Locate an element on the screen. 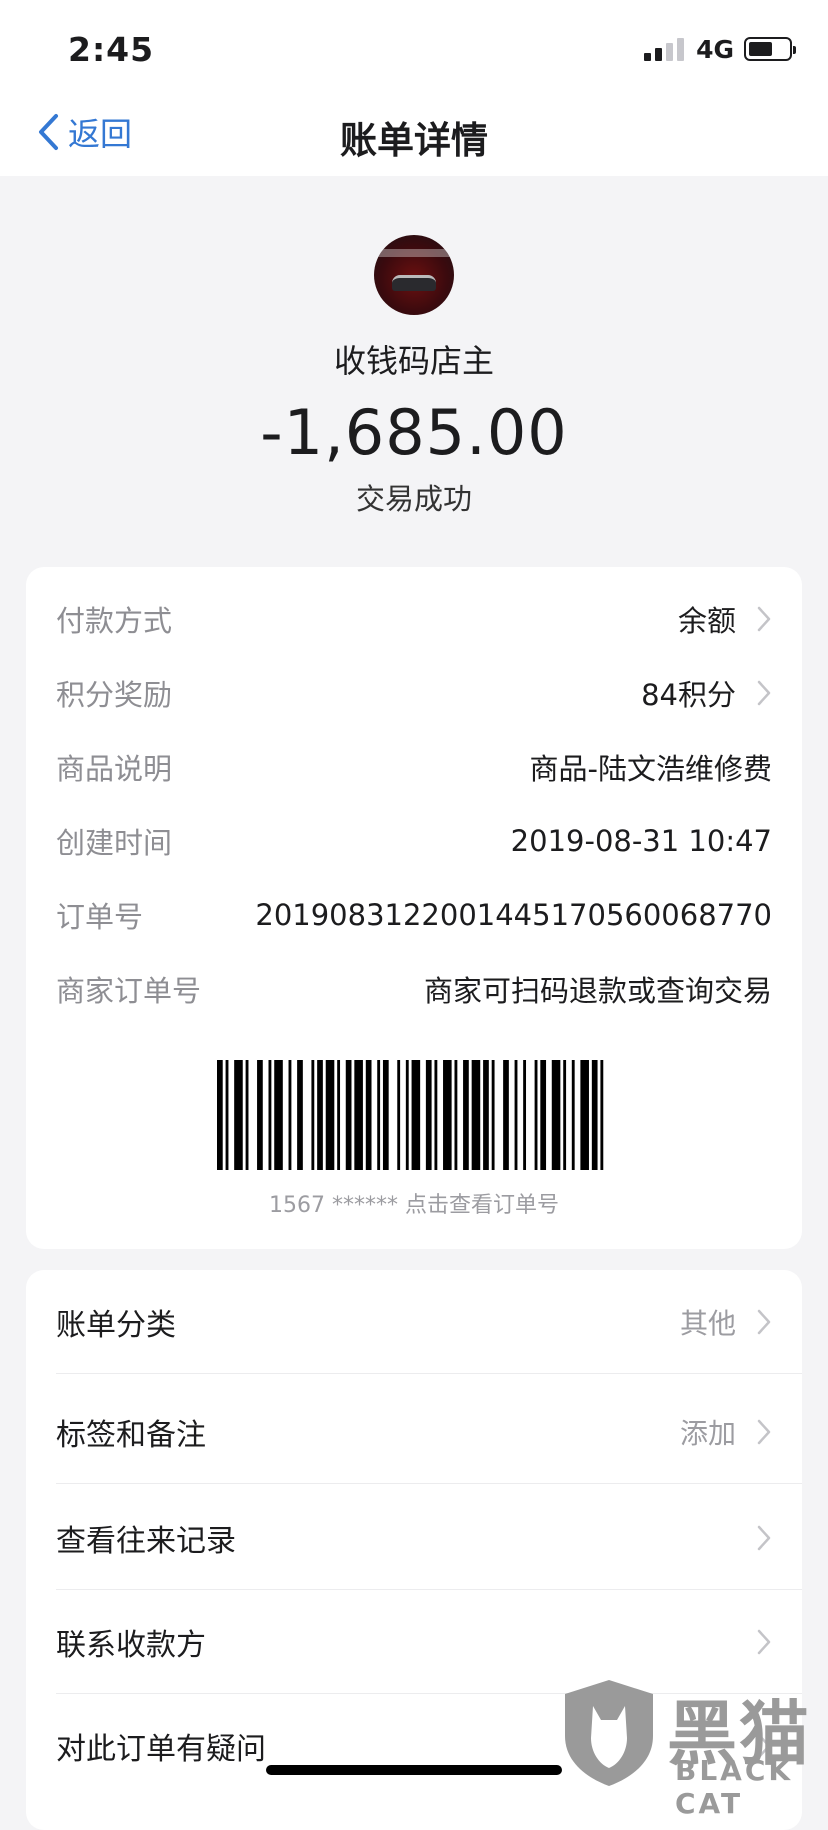  status-indicators: 4G is located at coordinates (720, 49).